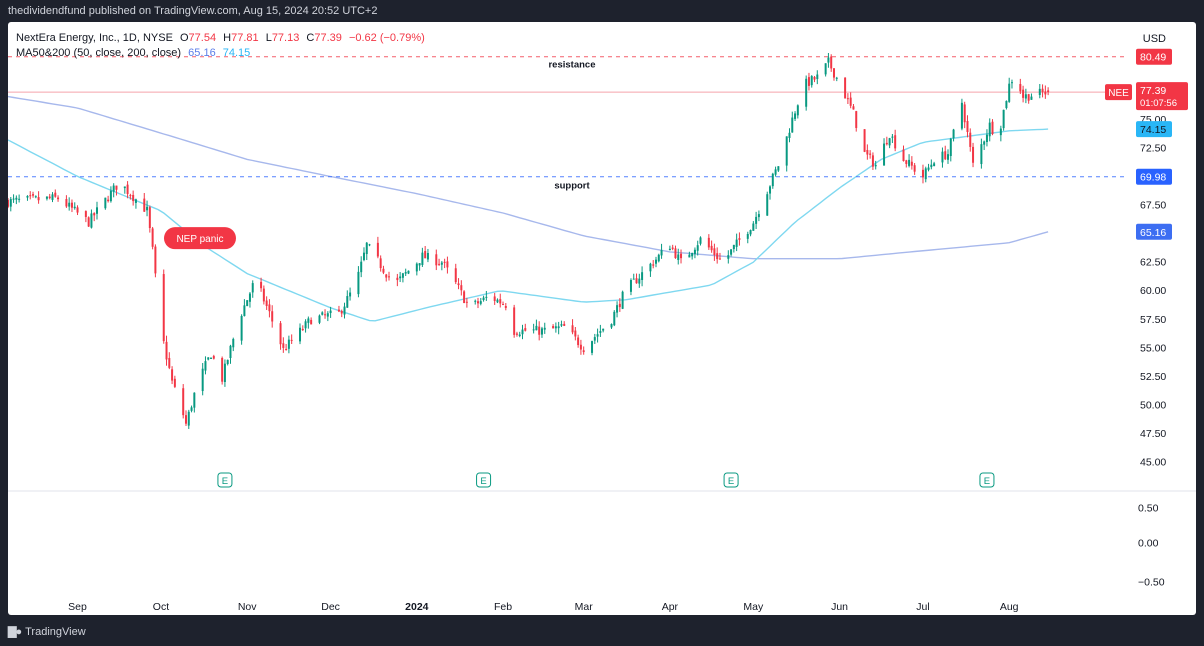 This screenshot has width=1204, height=646. Describe the element at coordinates (98, 53) in the screenshot. I see `legend-ma-label: MA50&200 (50, close, 200, close)` at that location.